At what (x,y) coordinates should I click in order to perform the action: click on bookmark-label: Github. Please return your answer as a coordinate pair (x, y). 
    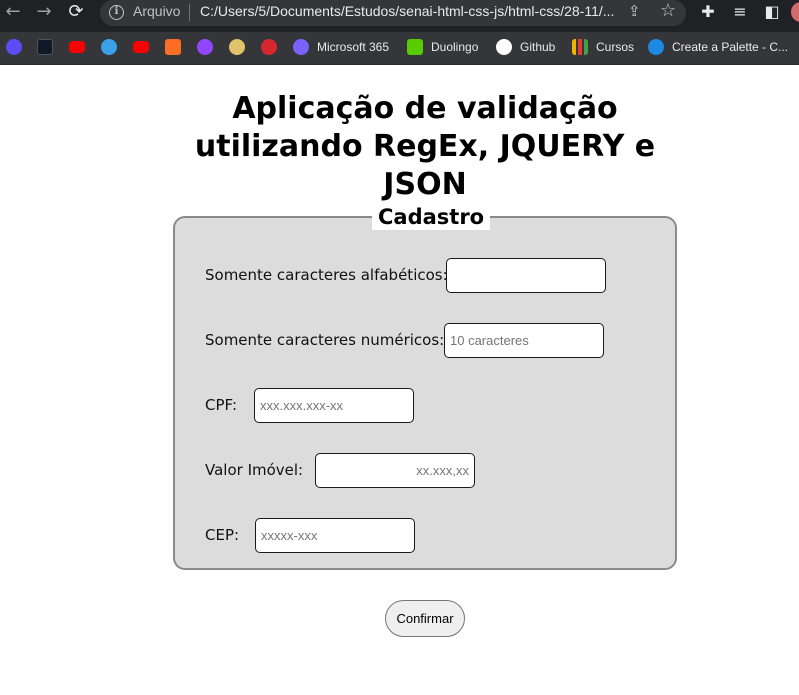
    Looking at the image, I should click on (538, 47).